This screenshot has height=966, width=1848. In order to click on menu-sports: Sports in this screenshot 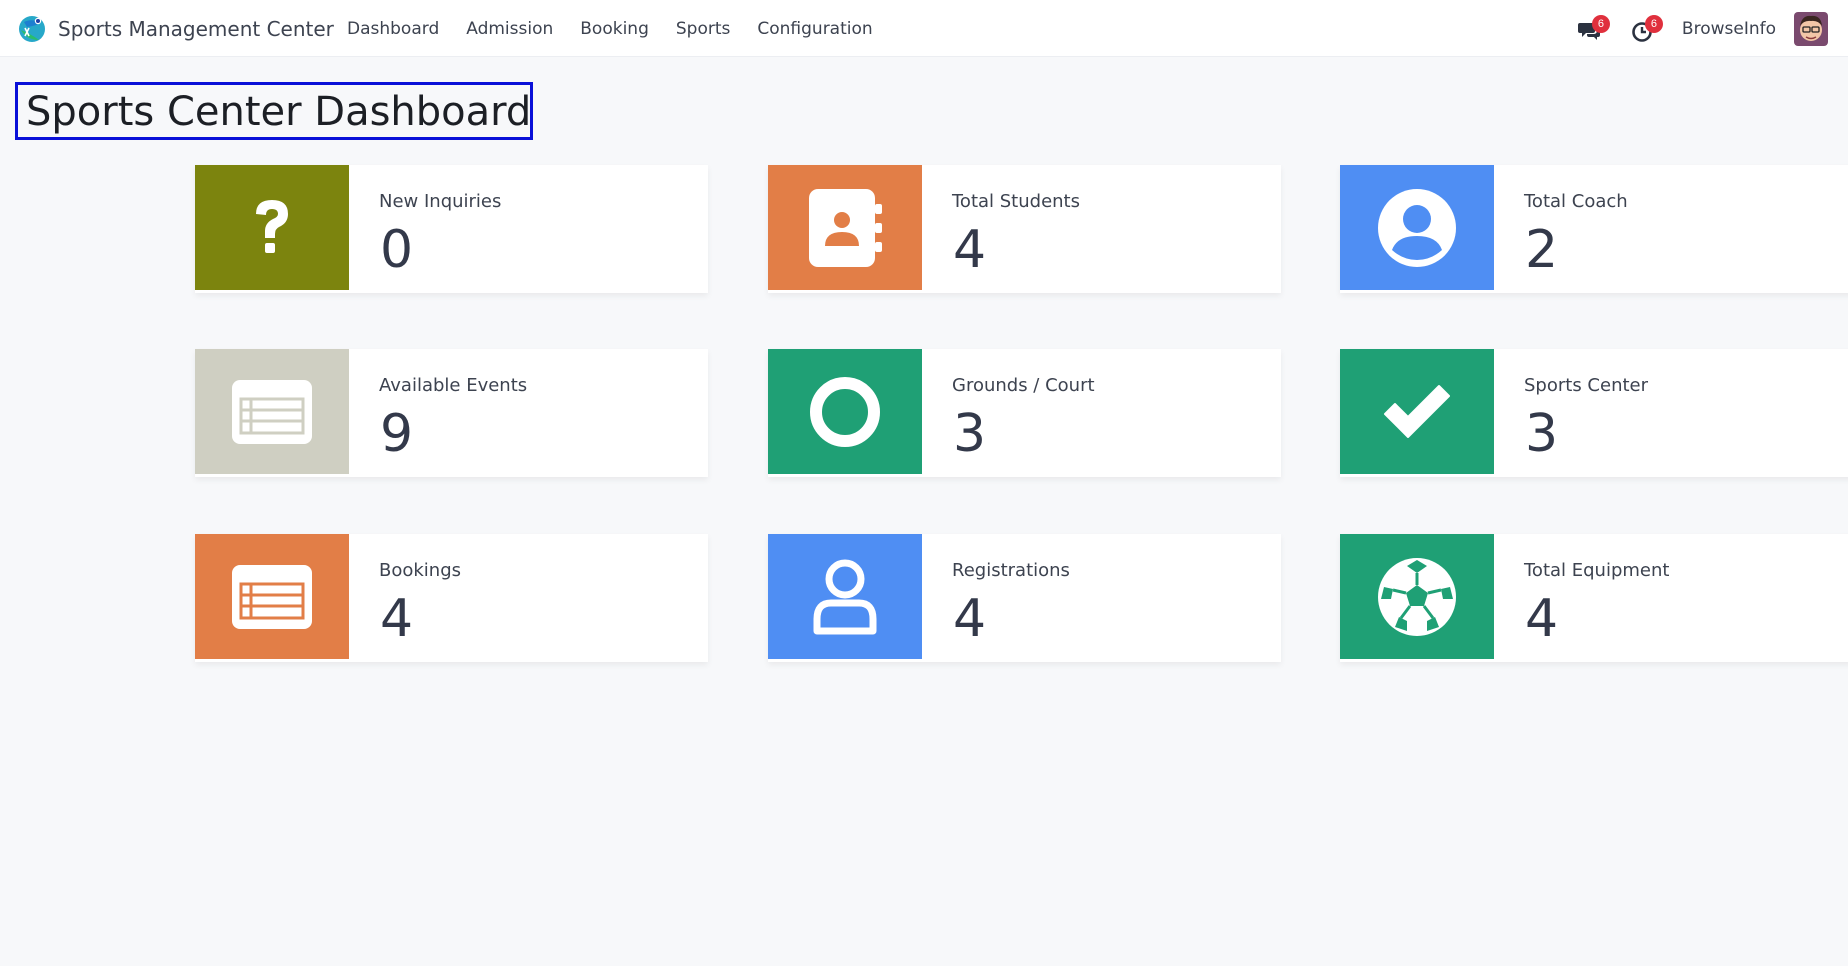, I will do `click(703, 29)`.